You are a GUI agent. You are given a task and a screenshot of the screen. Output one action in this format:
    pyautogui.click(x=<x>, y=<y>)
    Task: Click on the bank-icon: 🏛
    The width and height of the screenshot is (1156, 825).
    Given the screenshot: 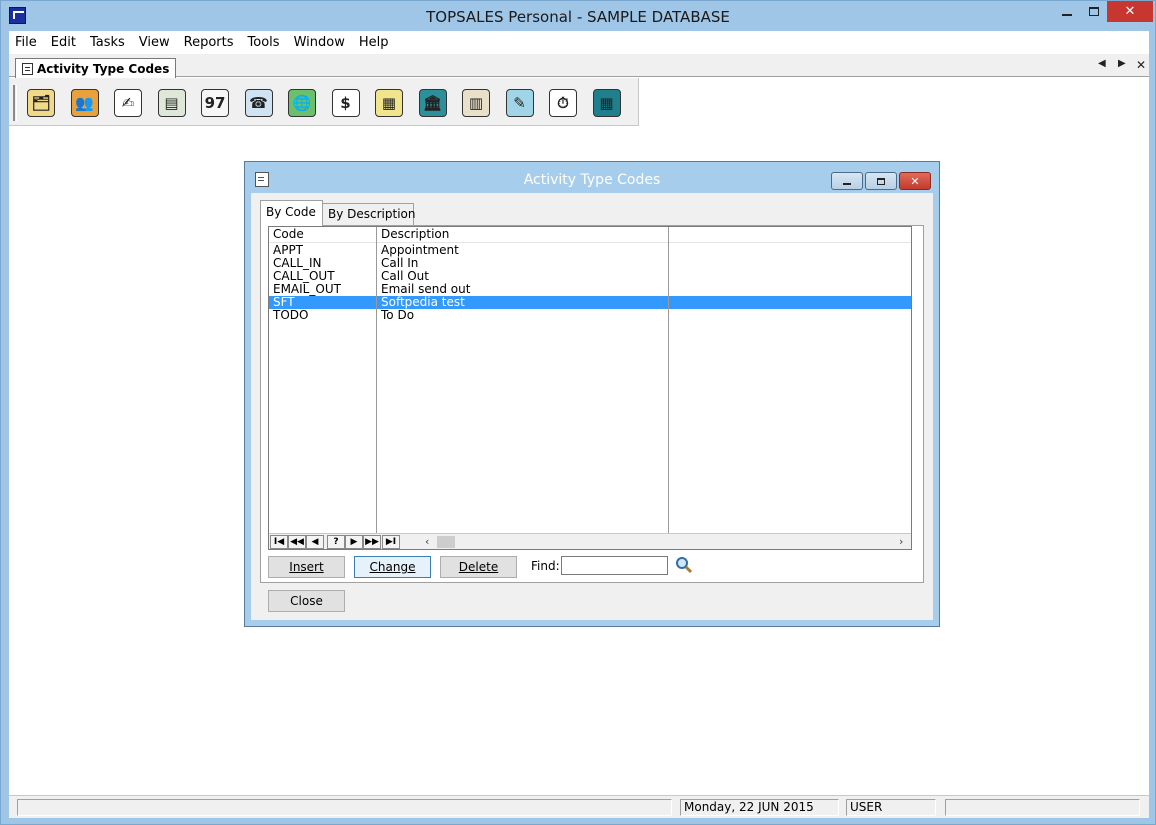 What is the action you would take?
    pyautogui.click(x=432, y=103)
    